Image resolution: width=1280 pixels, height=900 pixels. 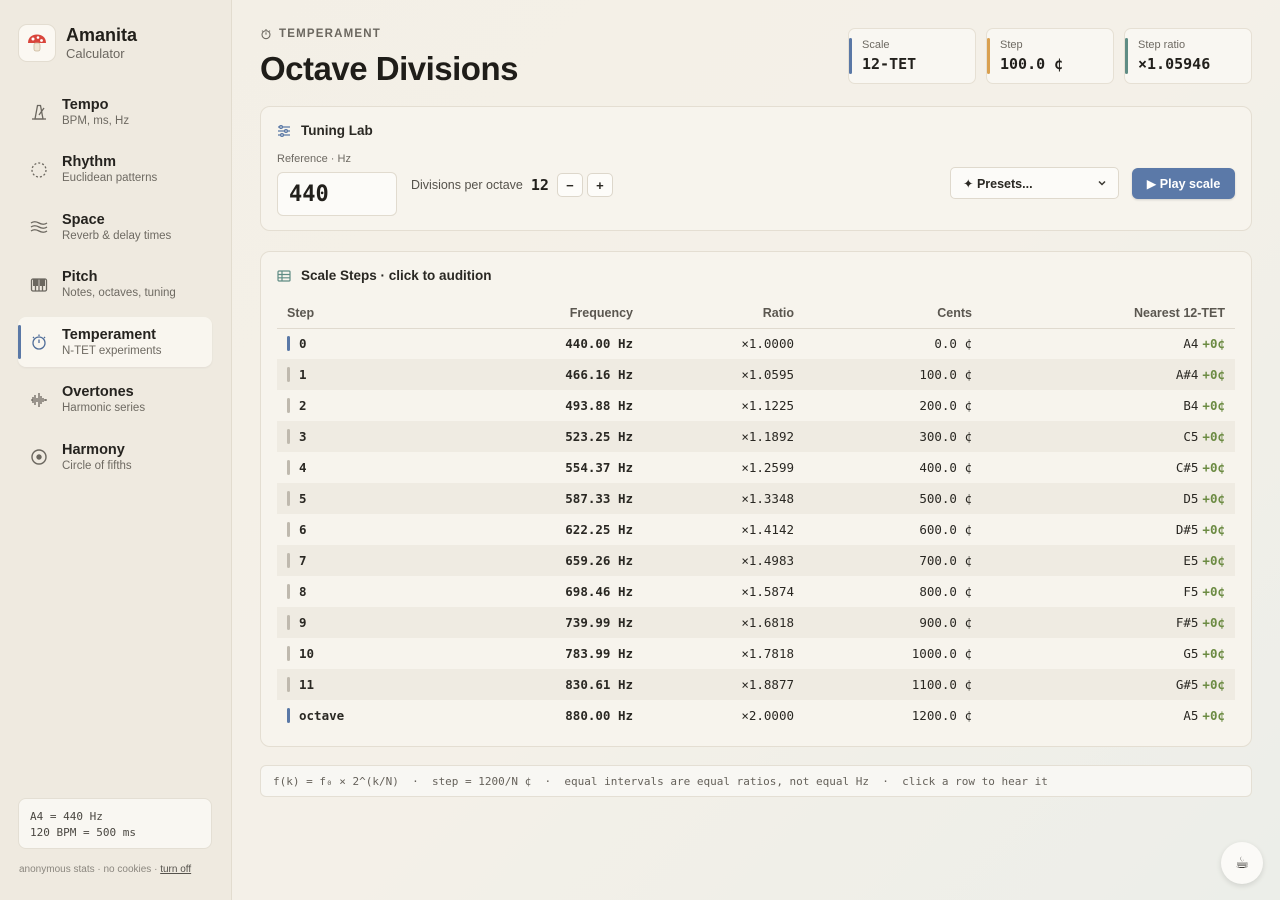 I want to click on cents-cell: 300.0 ¢, so click(x=893, y=436).